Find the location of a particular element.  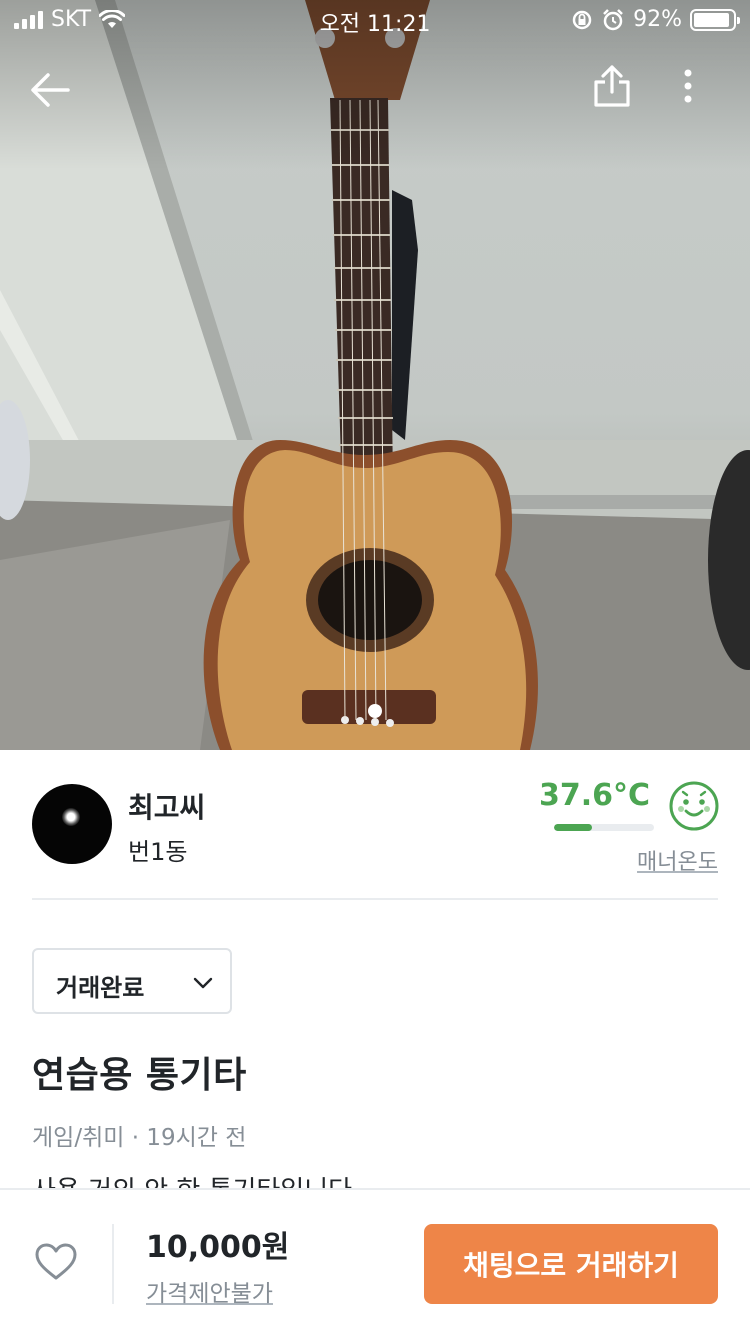

page-dot-active is located at coordinates (375, 711).